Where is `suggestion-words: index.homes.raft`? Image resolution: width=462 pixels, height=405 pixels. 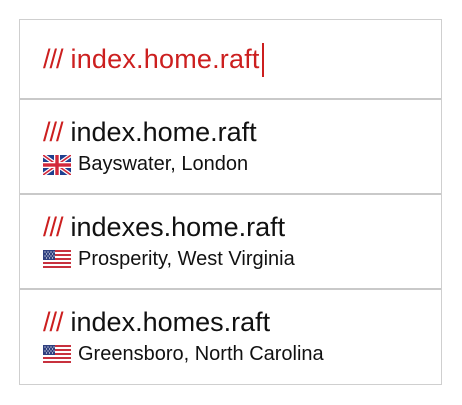
suggestion-words: index.homes.raft is located at coordinates (170, 321).